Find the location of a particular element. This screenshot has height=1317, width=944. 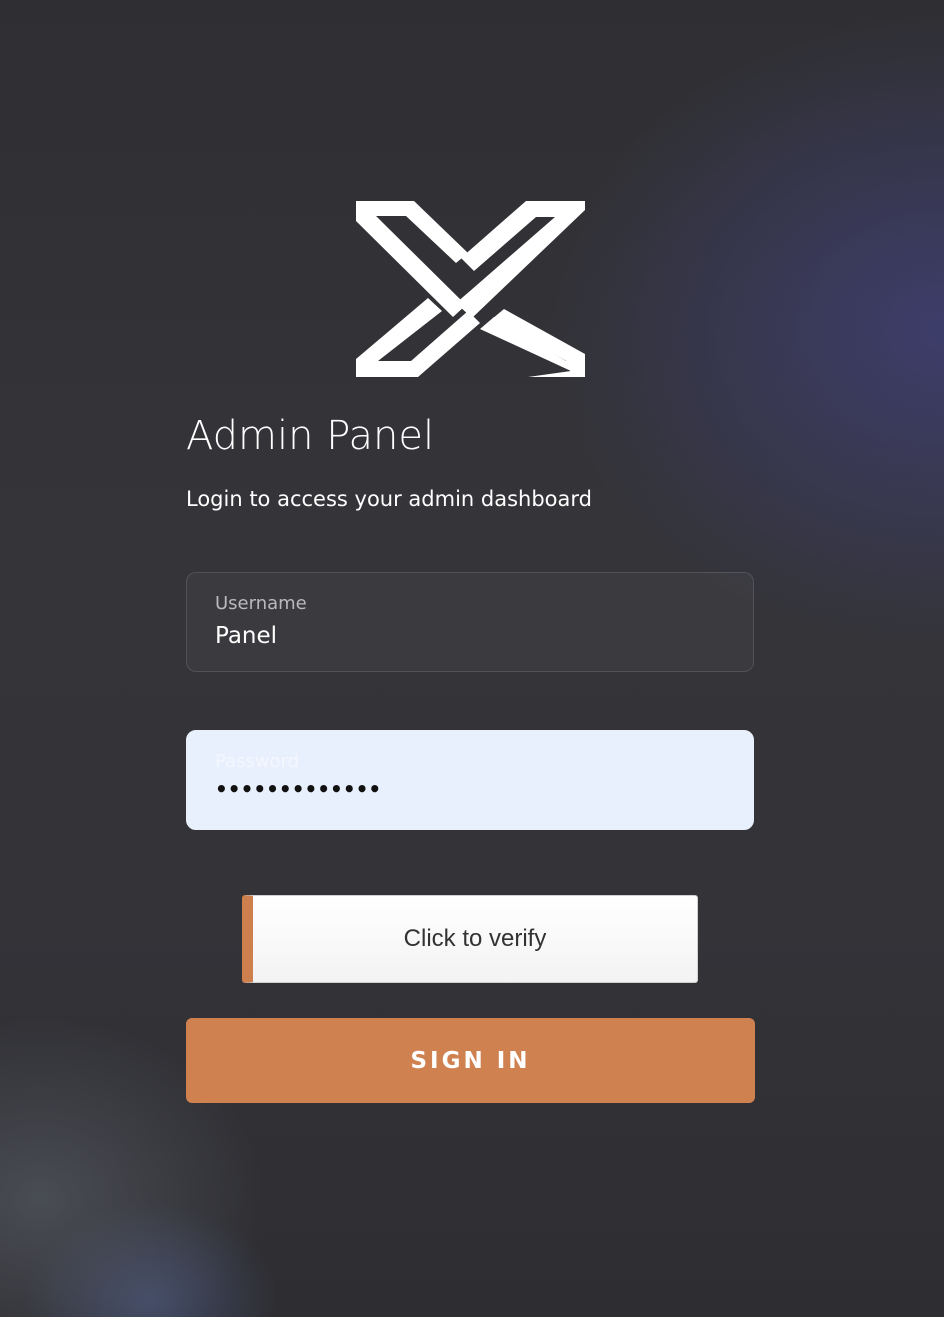

password-value: ••••••••••••• is located at coordinates (298, 789).